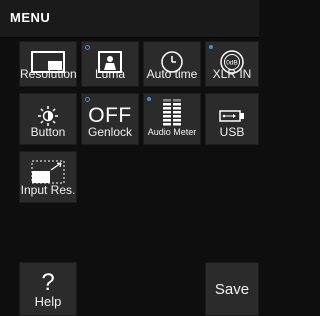 The image size is (320, 316). I want to click on audio-meter-label: Audio Meter, so click(172, 132).